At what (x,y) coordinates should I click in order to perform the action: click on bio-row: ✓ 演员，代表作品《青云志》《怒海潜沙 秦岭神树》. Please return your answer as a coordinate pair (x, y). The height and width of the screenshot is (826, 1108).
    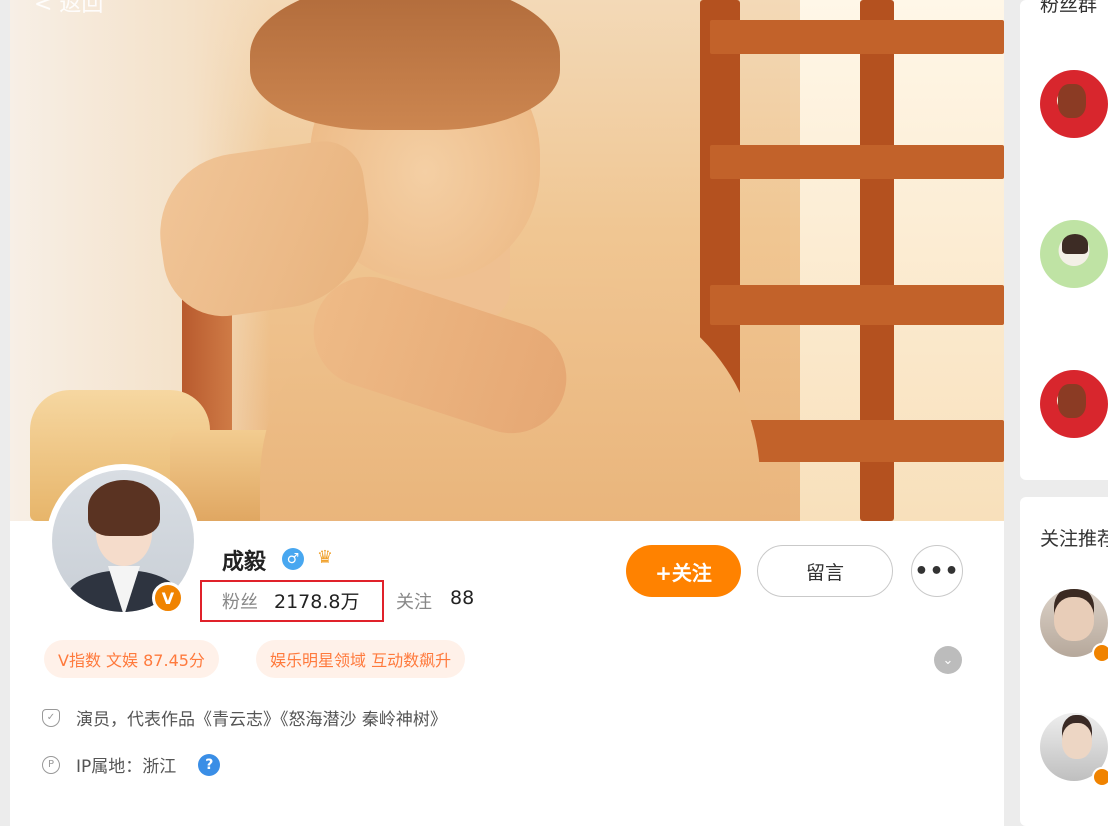
    Looking at the image, I should click on (244, 717).